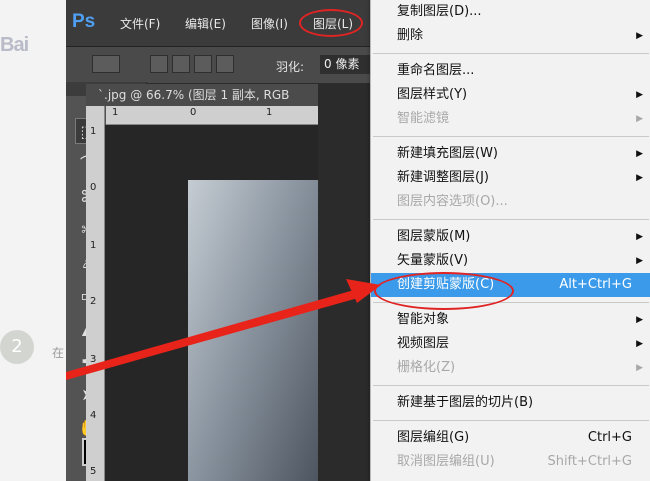  What do you see at coordinates (510, 462) in the screenshot?
I see `menu-item-22: 取消图层编组(U) Shift+Ctrl+G` at bounding box center [510, 462].